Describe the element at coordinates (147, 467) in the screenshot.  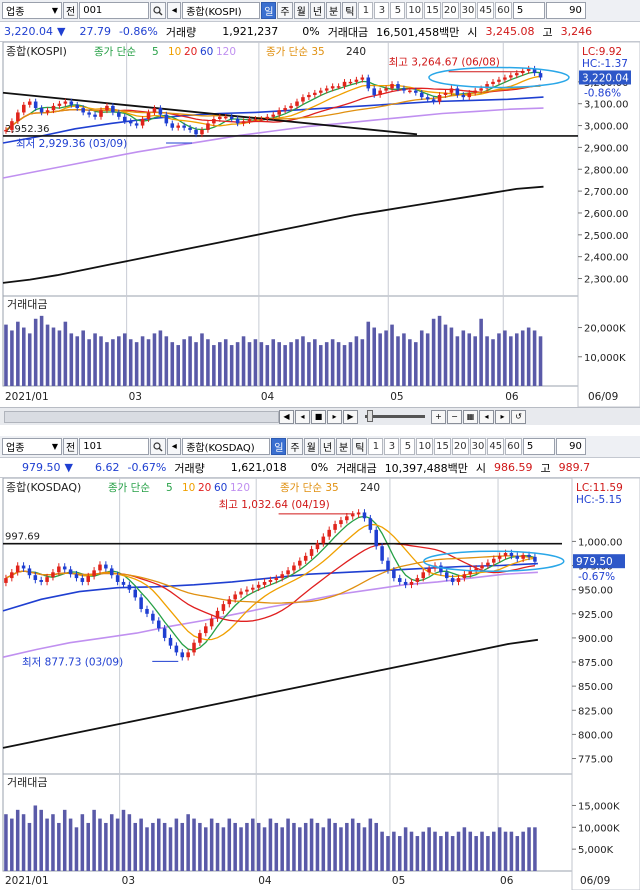
I see `change-percent: -0.67%` at that location.